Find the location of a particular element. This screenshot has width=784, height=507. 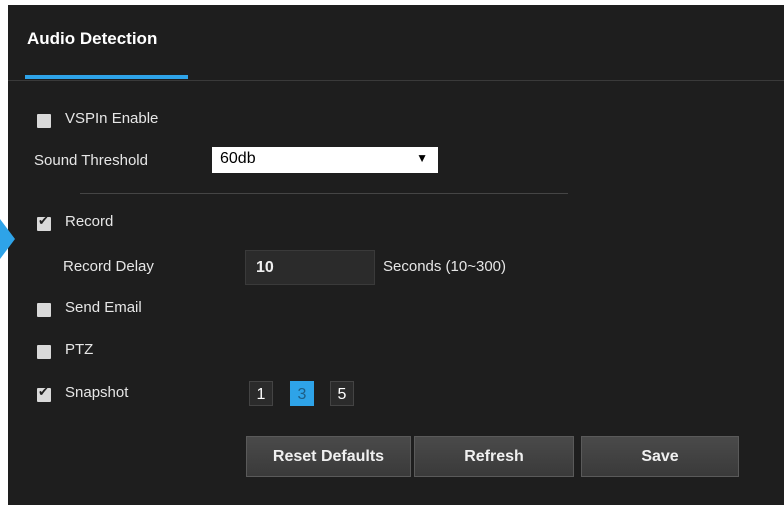

record-delay-unit: Seconds (10~300) is located at coordinates (445, 266).